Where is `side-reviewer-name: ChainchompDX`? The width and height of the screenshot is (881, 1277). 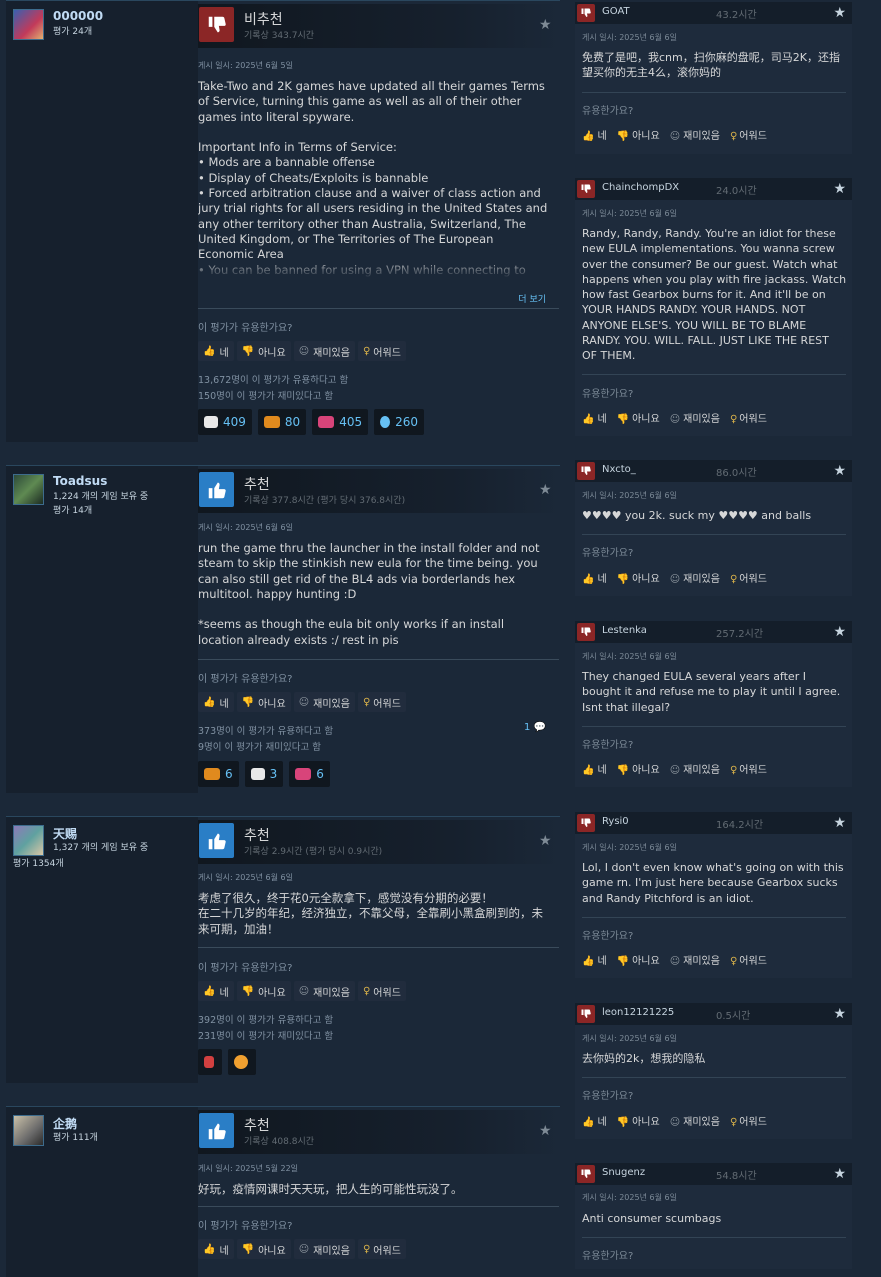
side-reviewer-name: ChainchompDX is located at coordinates (640, 187).